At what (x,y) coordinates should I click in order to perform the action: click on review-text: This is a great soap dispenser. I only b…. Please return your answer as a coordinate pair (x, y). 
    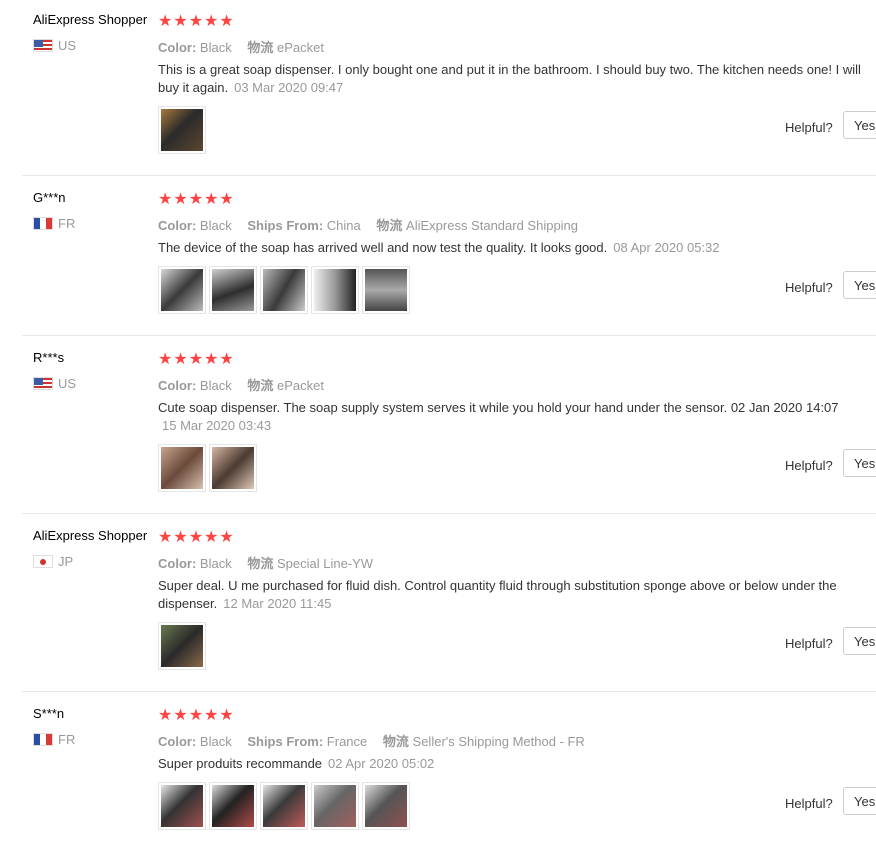
    Looking at the image, I should click on (517, 79).